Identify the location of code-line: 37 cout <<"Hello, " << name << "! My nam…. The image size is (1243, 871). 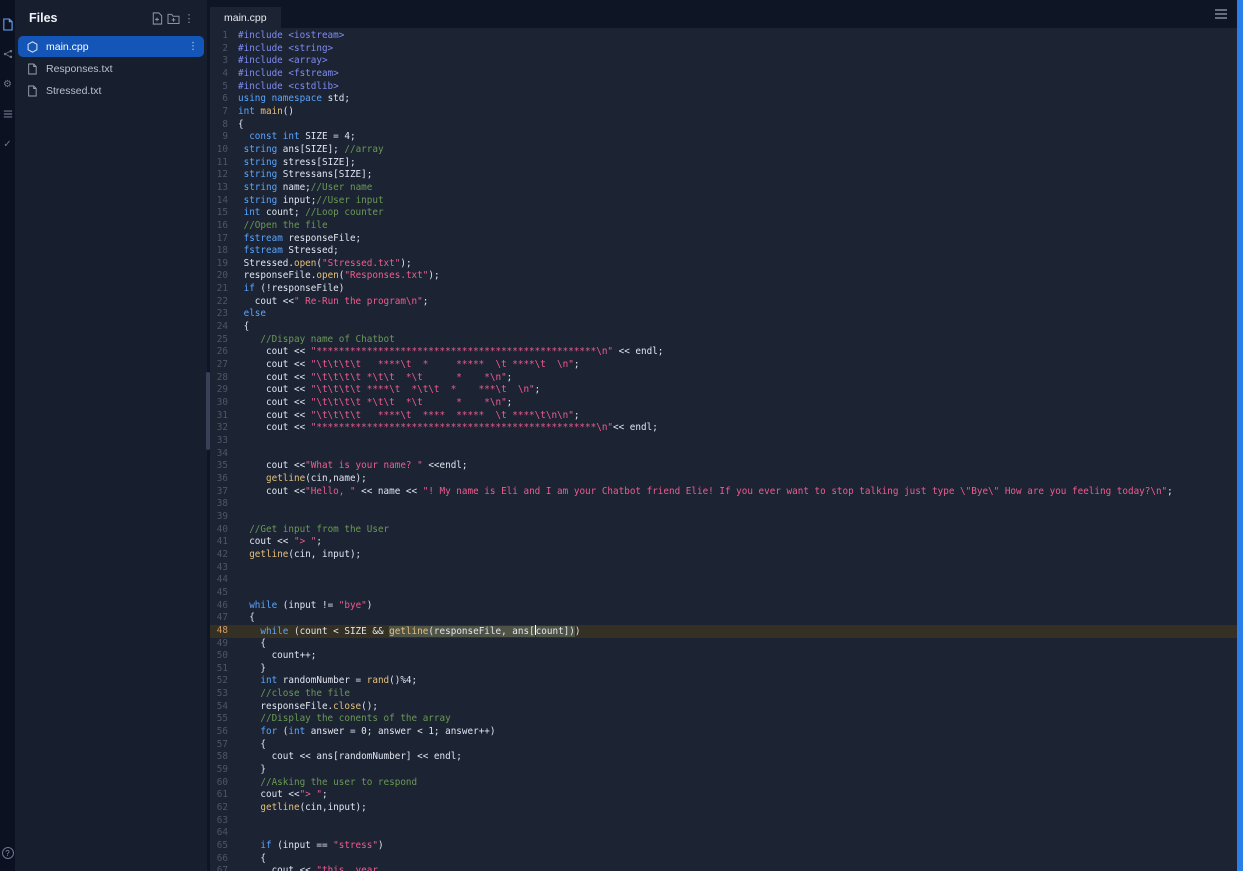
(723, 492).